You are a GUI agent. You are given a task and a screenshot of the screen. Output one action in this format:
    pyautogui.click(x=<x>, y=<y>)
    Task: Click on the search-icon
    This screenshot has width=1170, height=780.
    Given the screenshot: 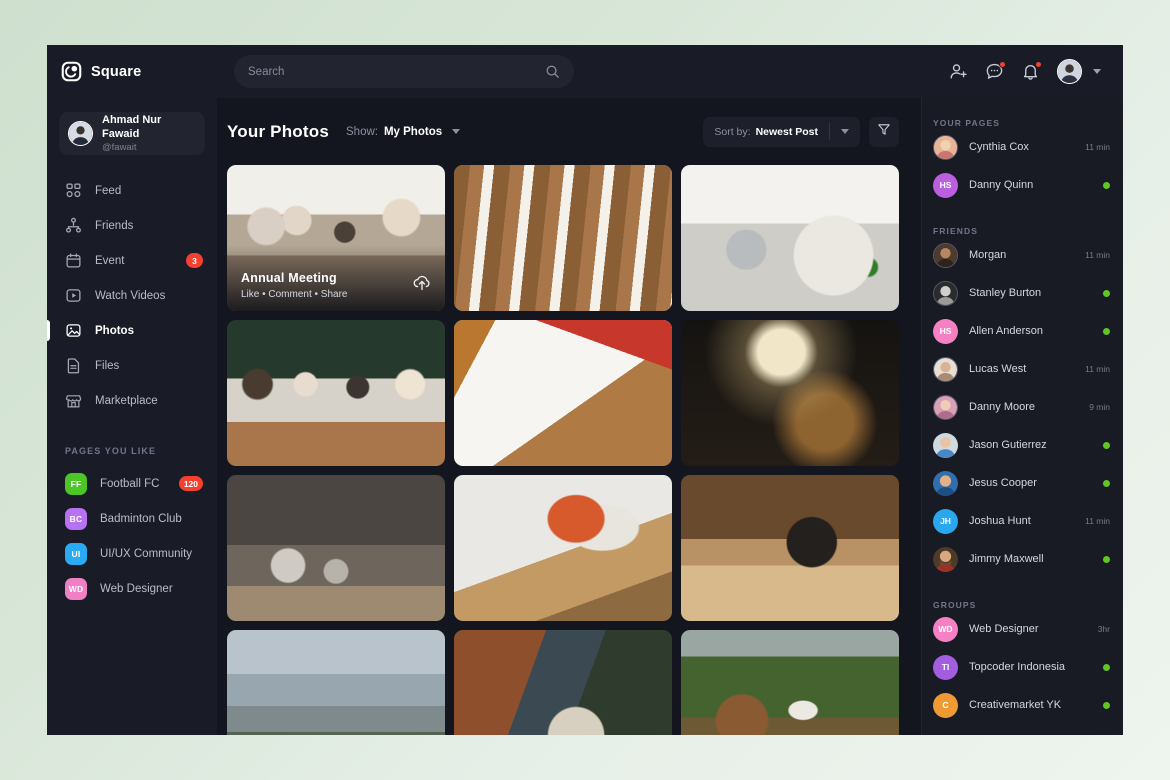 What is the action you would take?
    pyautogui.click(x=552, y=71)
    